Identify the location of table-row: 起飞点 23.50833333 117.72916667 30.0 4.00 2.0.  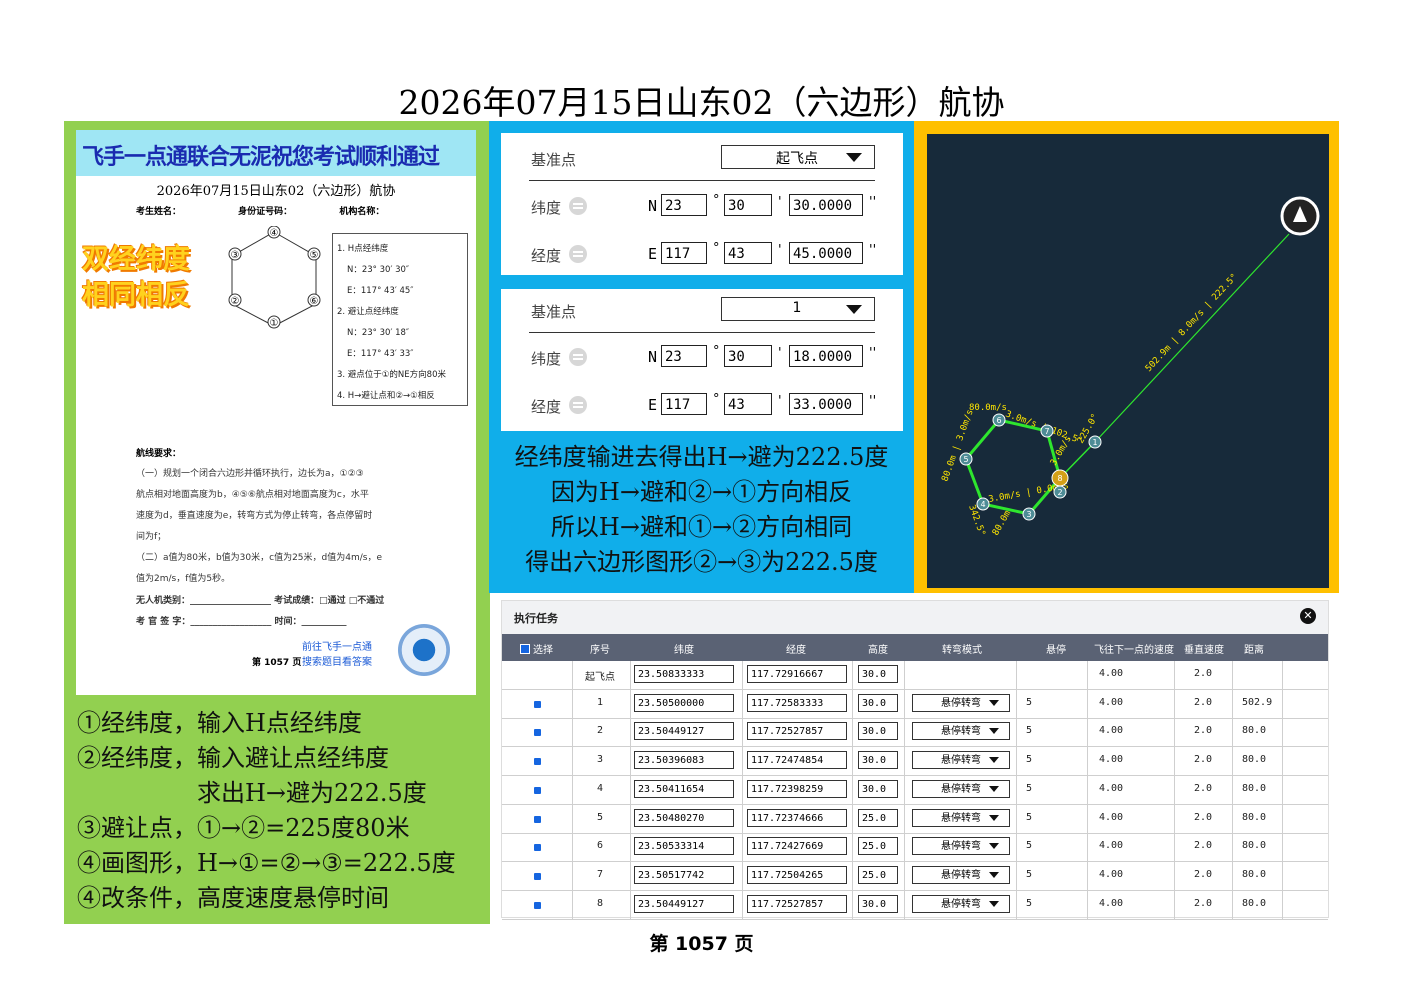
(915, 675).